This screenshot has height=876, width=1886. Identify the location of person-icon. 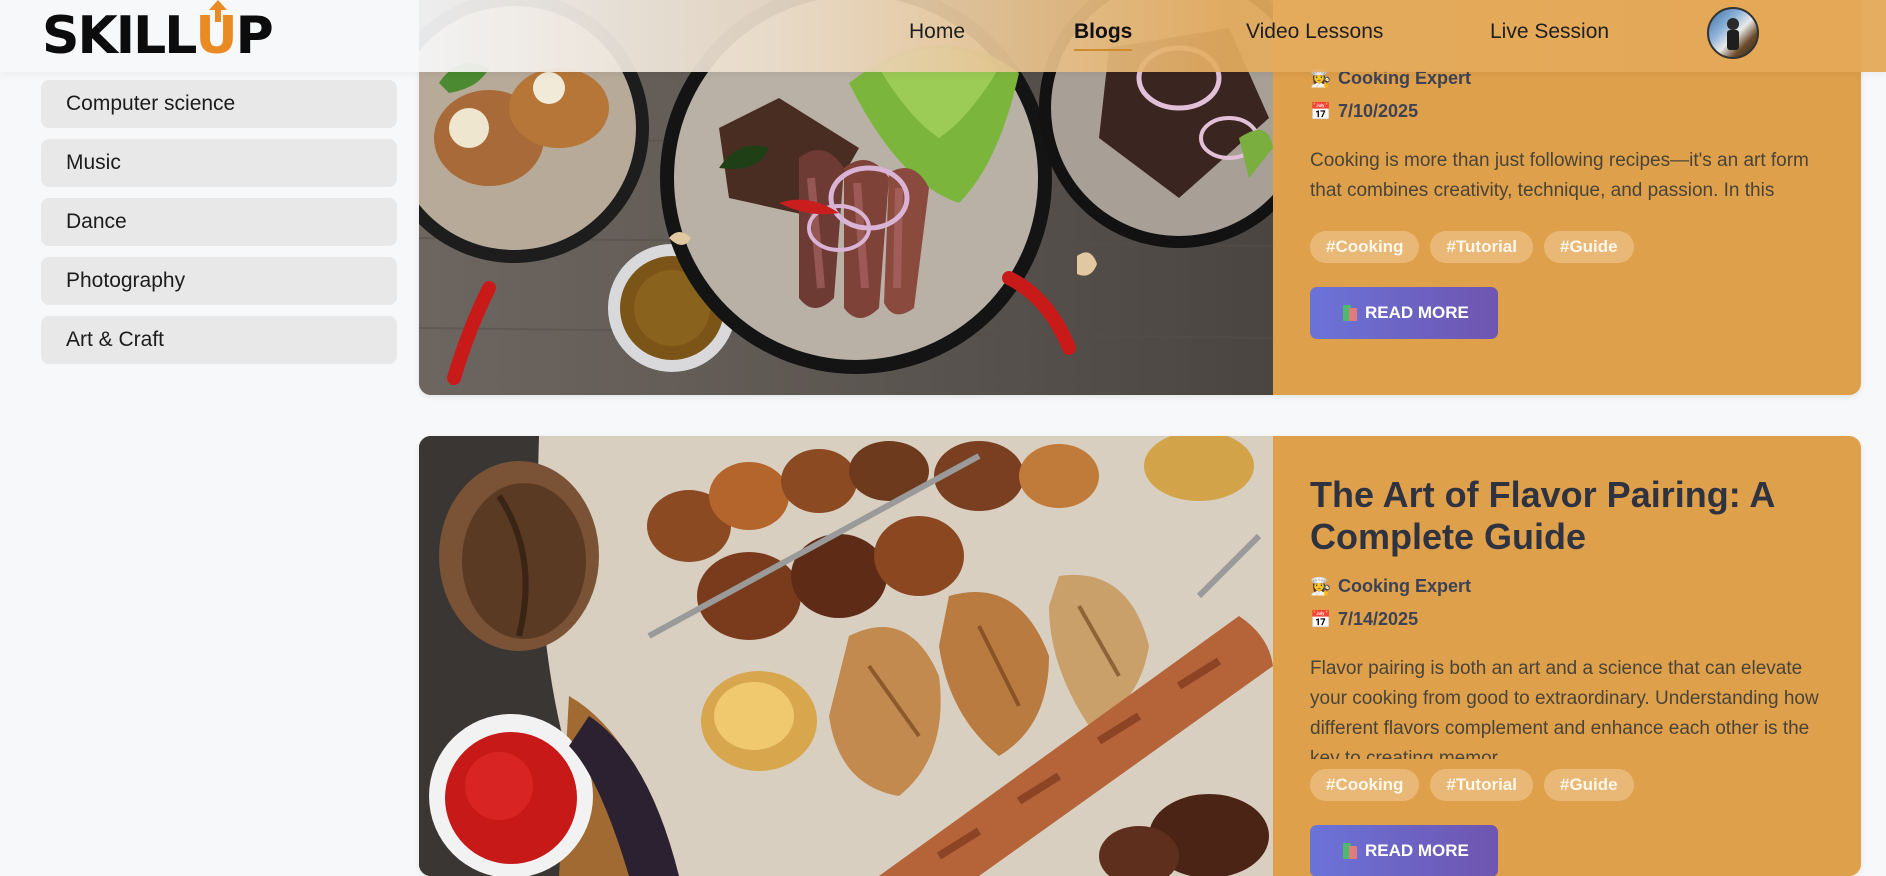
(1733, 34).